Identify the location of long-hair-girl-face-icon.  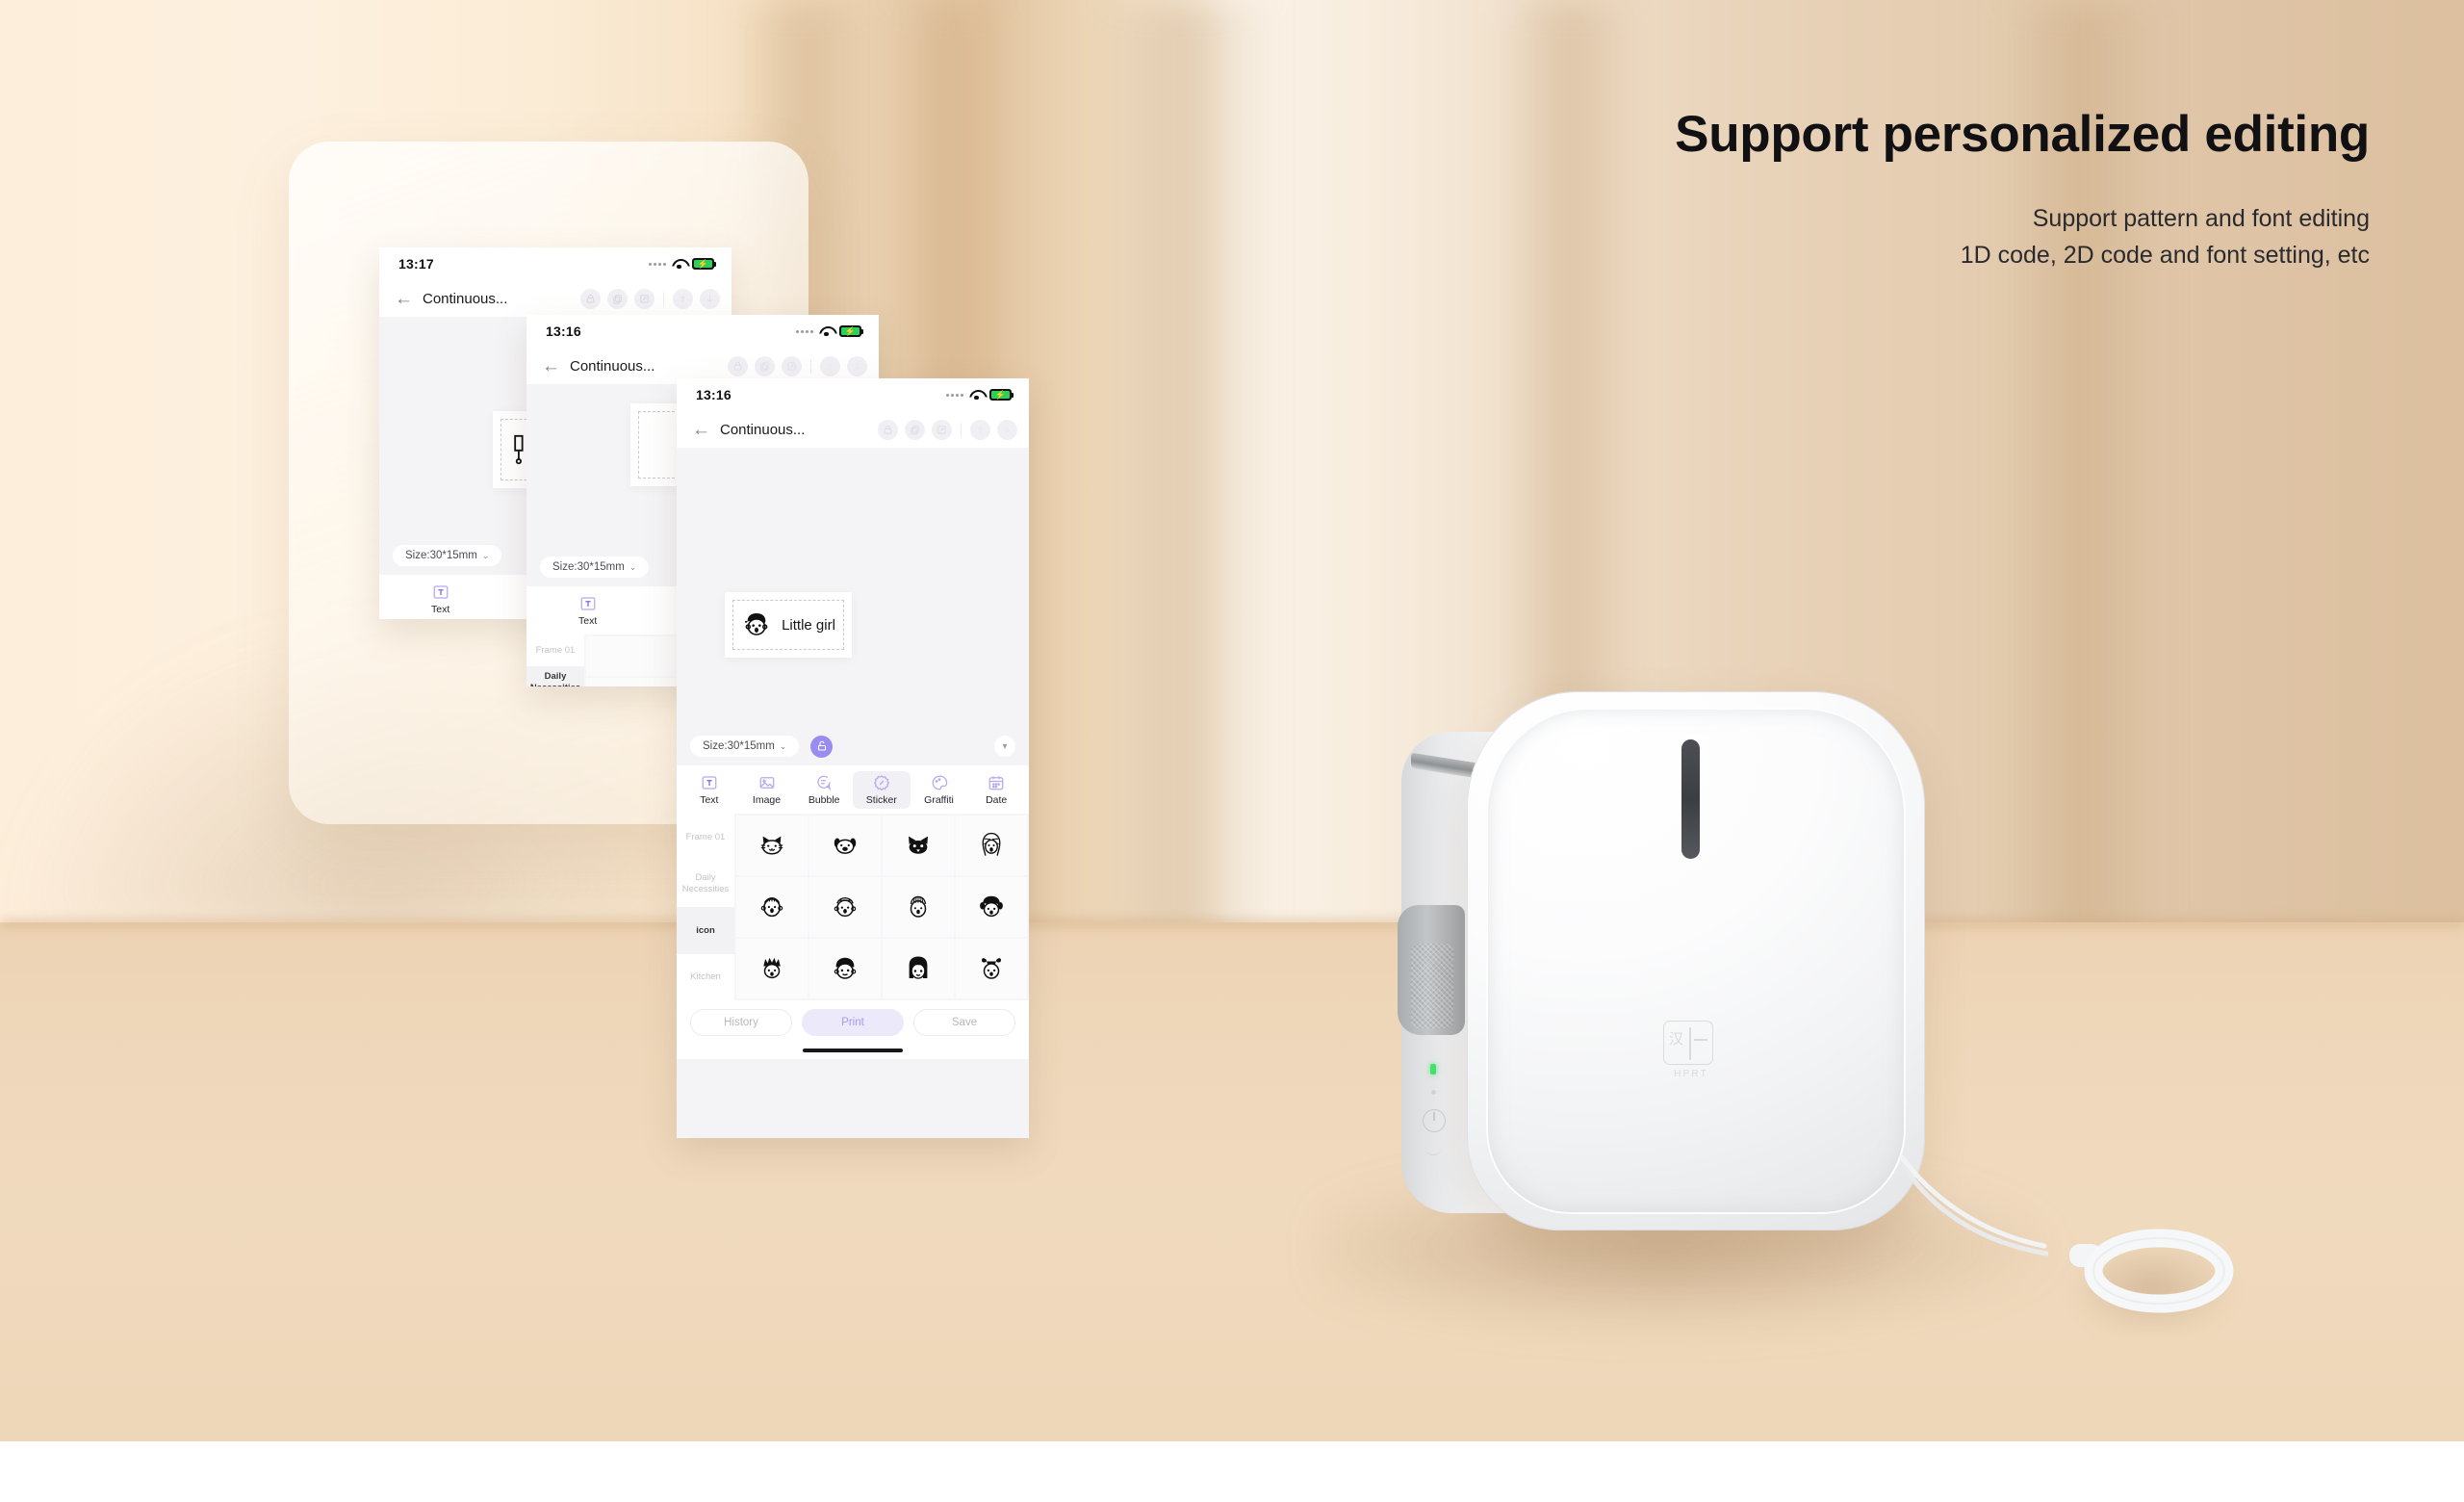
(918, 967).